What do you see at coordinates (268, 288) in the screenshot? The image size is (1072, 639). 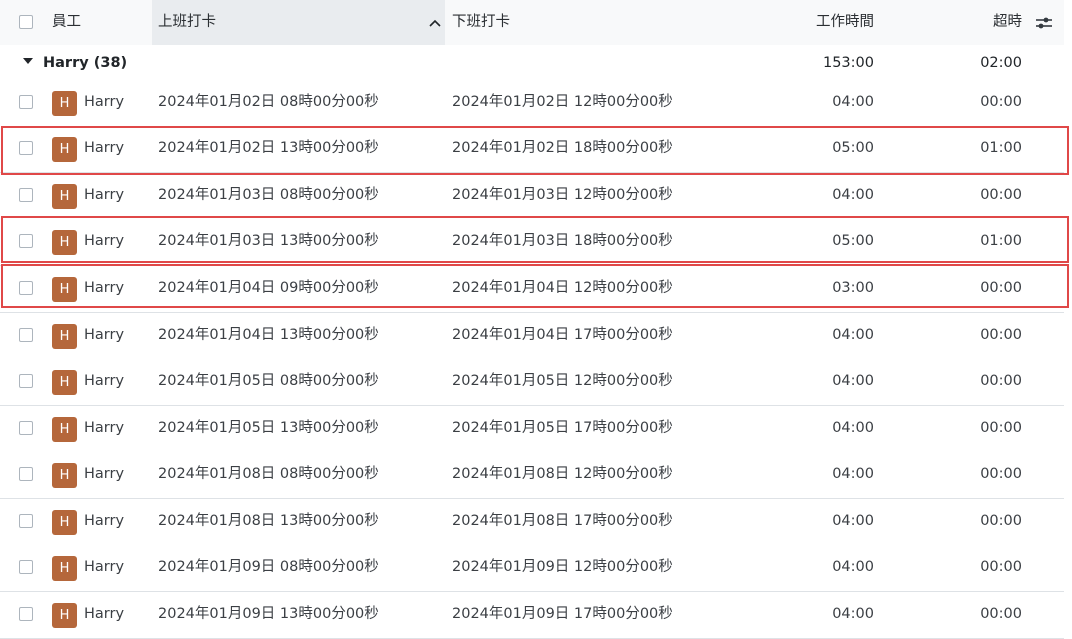 I see `check-in-time: 2024年01月04日 09時00分00秒` at bounding box center [268, 288].